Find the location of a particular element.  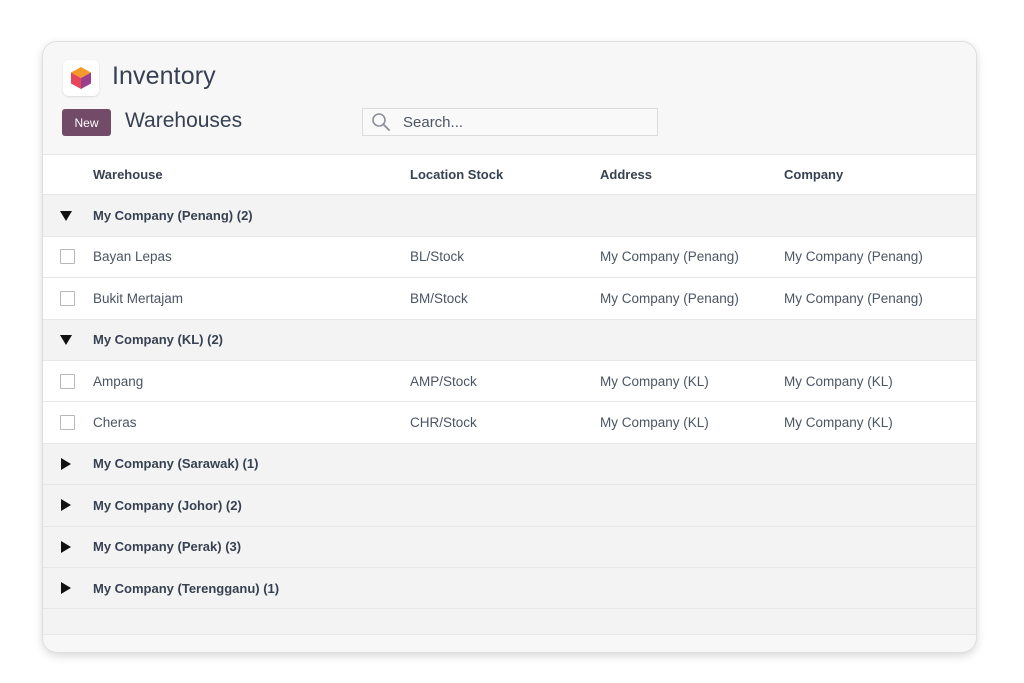

group-row: My Company (Terengganu) (1) is located at coordinates (509, 588).